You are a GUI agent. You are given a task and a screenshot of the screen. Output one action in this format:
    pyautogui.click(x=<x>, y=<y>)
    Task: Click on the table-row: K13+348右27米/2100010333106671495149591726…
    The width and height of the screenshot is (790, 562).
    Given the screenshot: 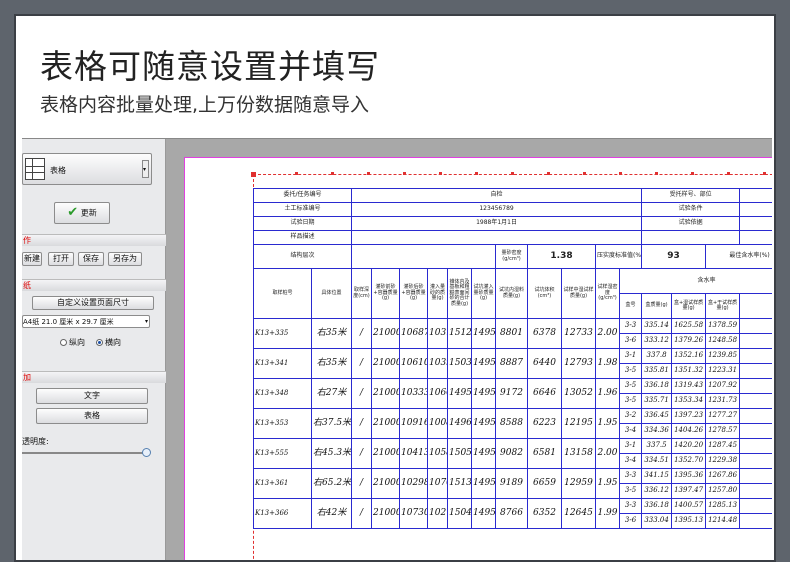 What is the action you would take?
    pyautogui.click(x=512, y=393)
    